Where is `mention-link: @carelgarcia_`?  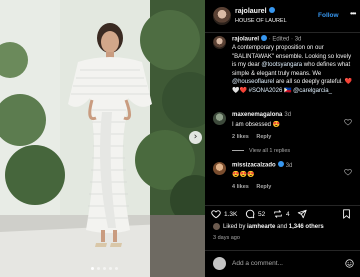 mention-link: @carelgarcia_ is located at coordinates (312, 91).